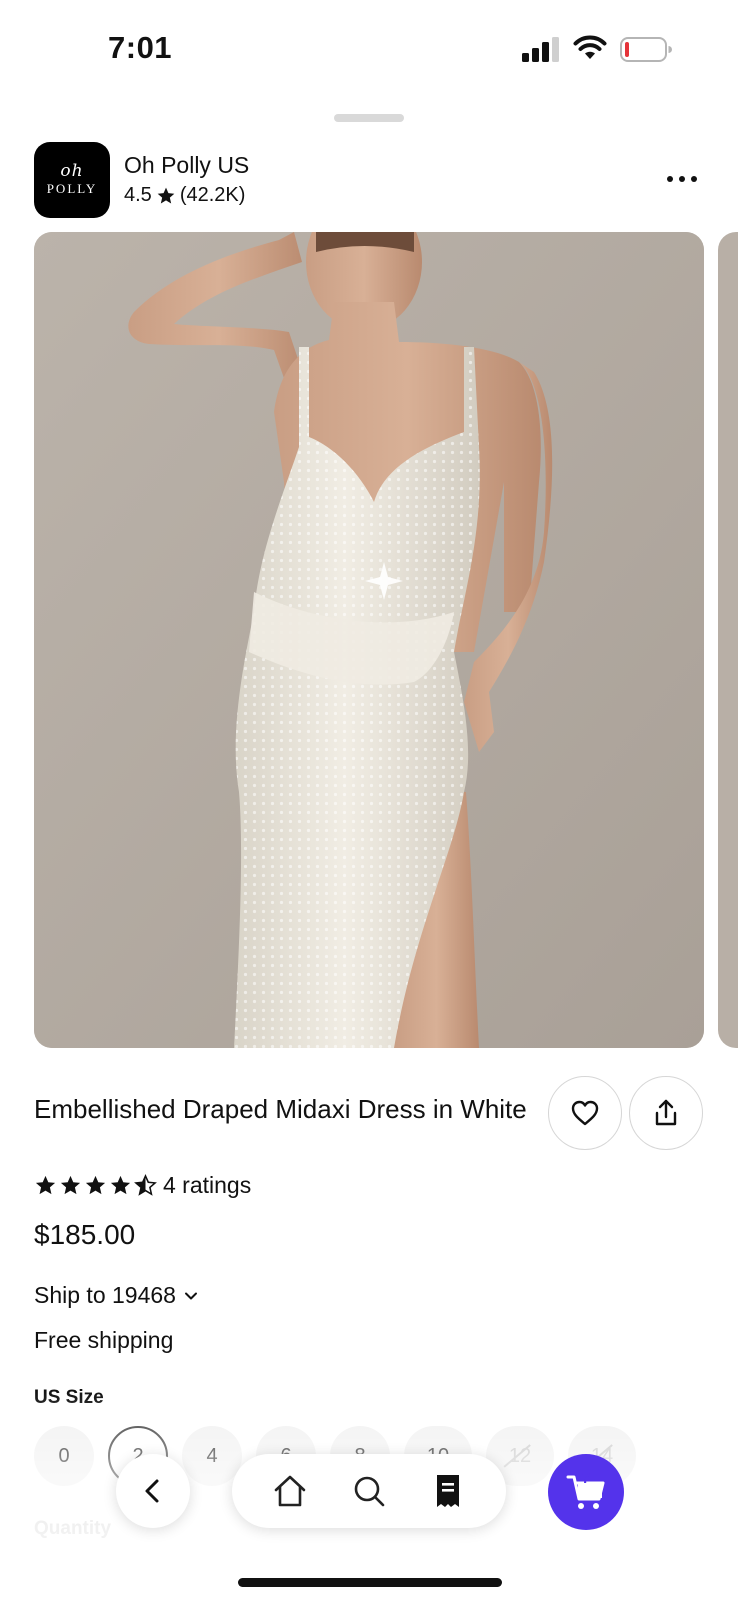 The width and height of the screenshot is (738, 1600). I want to click on heart-icon, so click(585, 1113).